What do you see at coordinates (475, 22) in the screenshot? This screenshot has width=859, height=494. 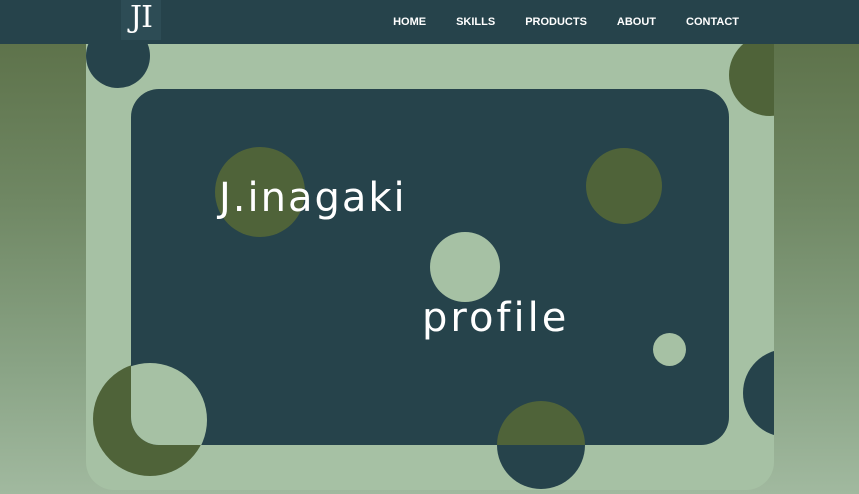 I see `nav-skills: SKILLS` at bounding box center [475, 22].